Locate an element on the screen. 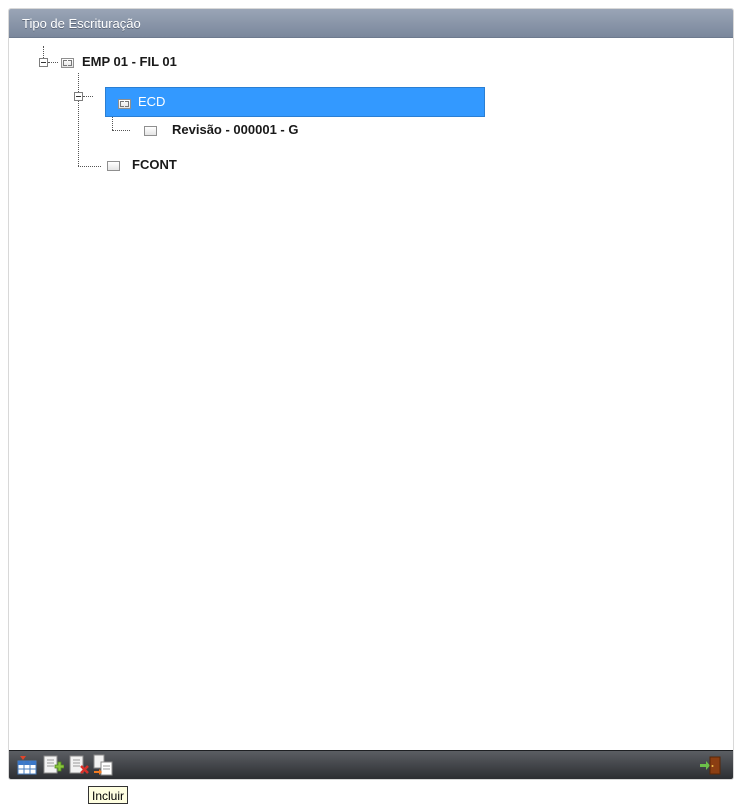 The height and width of the screenshot is (807, 734). collapse-toggle-emp01 is located at coordinates (43, 62).